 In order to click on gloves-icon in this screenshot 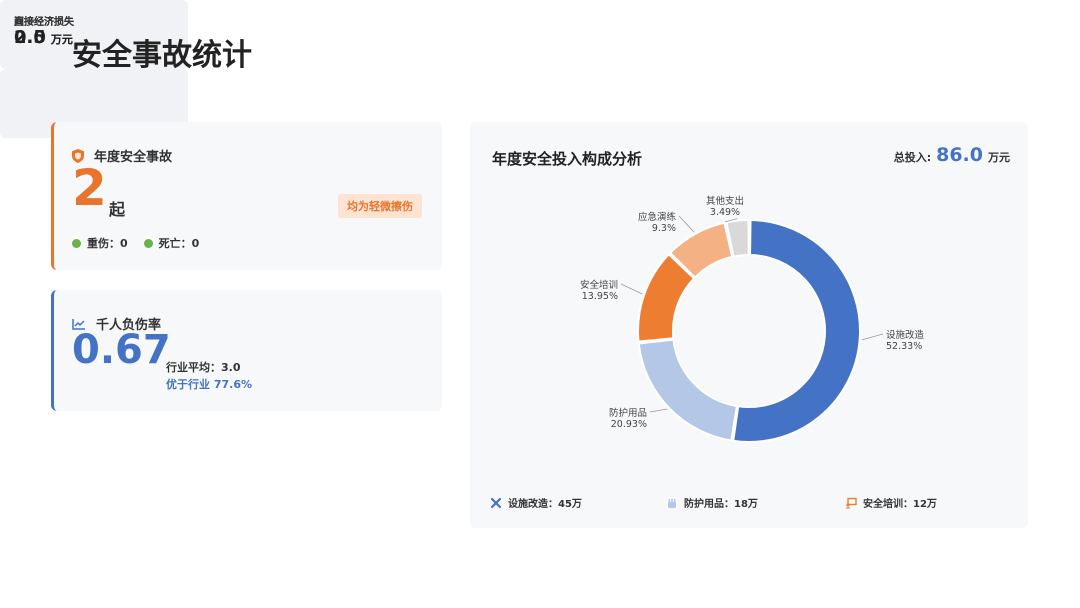, I will do `click(672, 503)`.